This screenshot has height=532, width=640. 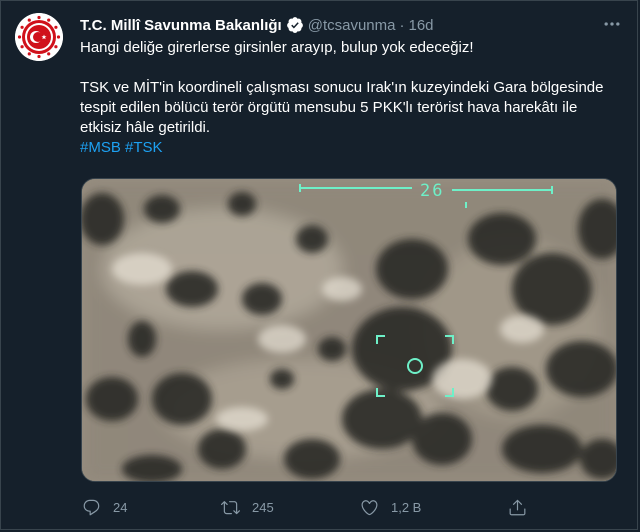 I want to click on share-icon, so click(x=517, y=507).